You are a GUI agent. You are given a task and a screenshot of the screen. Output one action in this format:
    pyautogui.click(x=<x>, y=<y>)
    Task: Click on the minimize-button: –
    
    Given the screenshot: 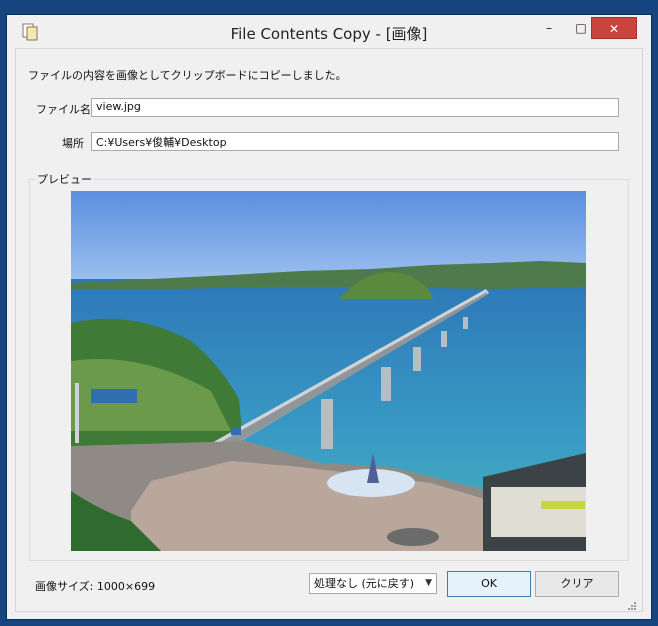 What is the action you would take?
    pyautogui.click(x=549, y=28)
    